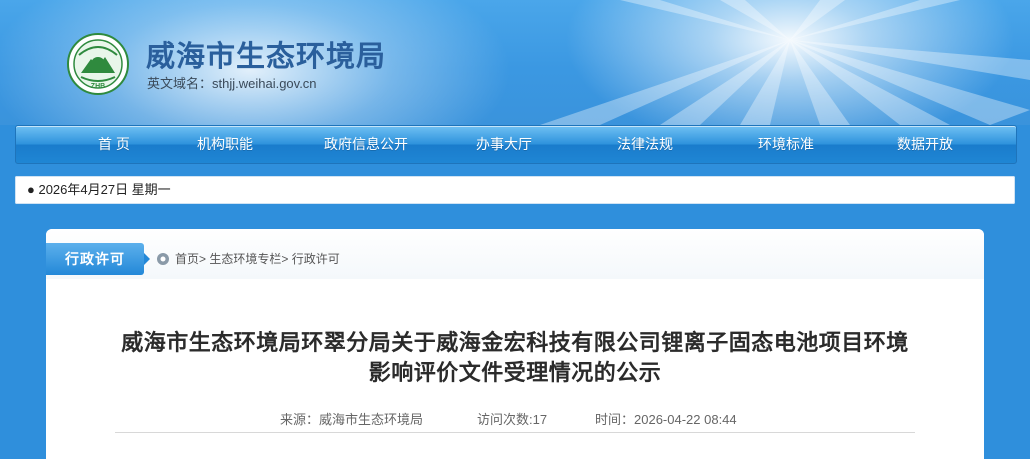 This screenshot has width=1030, height=459. What do you see at coordinates (245, 259) in the screenshot?
I see `breadcrumb-eco-column: 生态环境专栏` at bounding box center [245, 259].